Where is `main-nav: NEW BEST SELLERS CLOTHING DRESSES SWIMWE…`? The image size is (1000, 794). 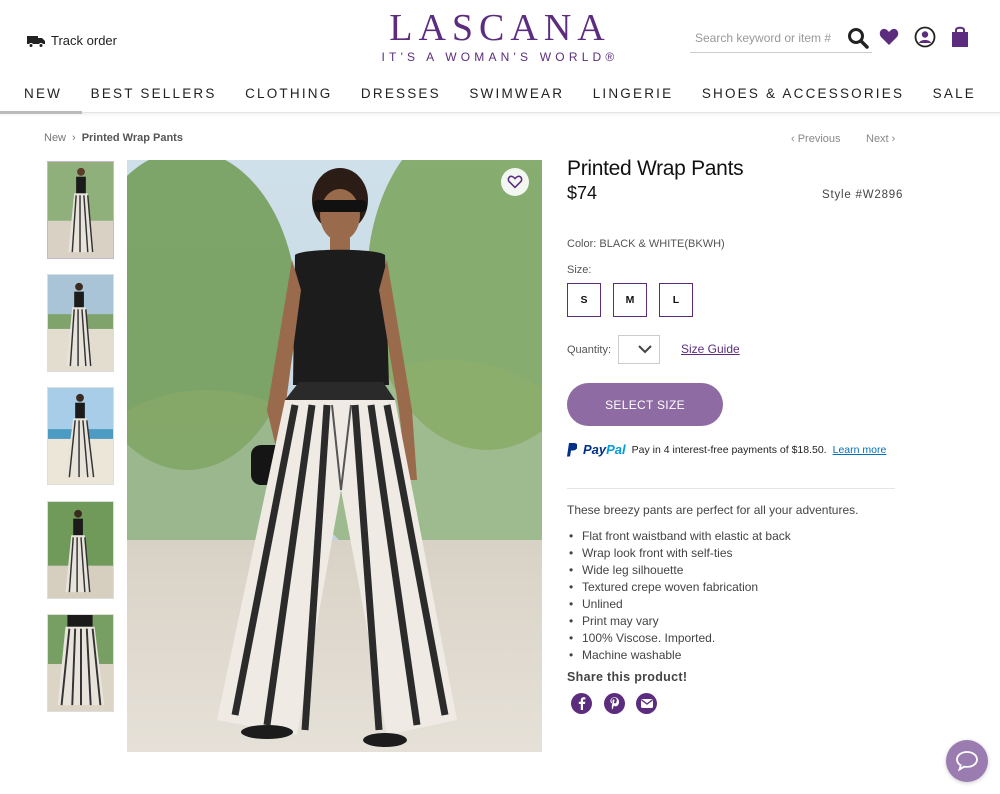 main-nav: NEW BEST SELLERS CLOTHING DRESSES SWIMWE… is located at coordinates (500, 97).